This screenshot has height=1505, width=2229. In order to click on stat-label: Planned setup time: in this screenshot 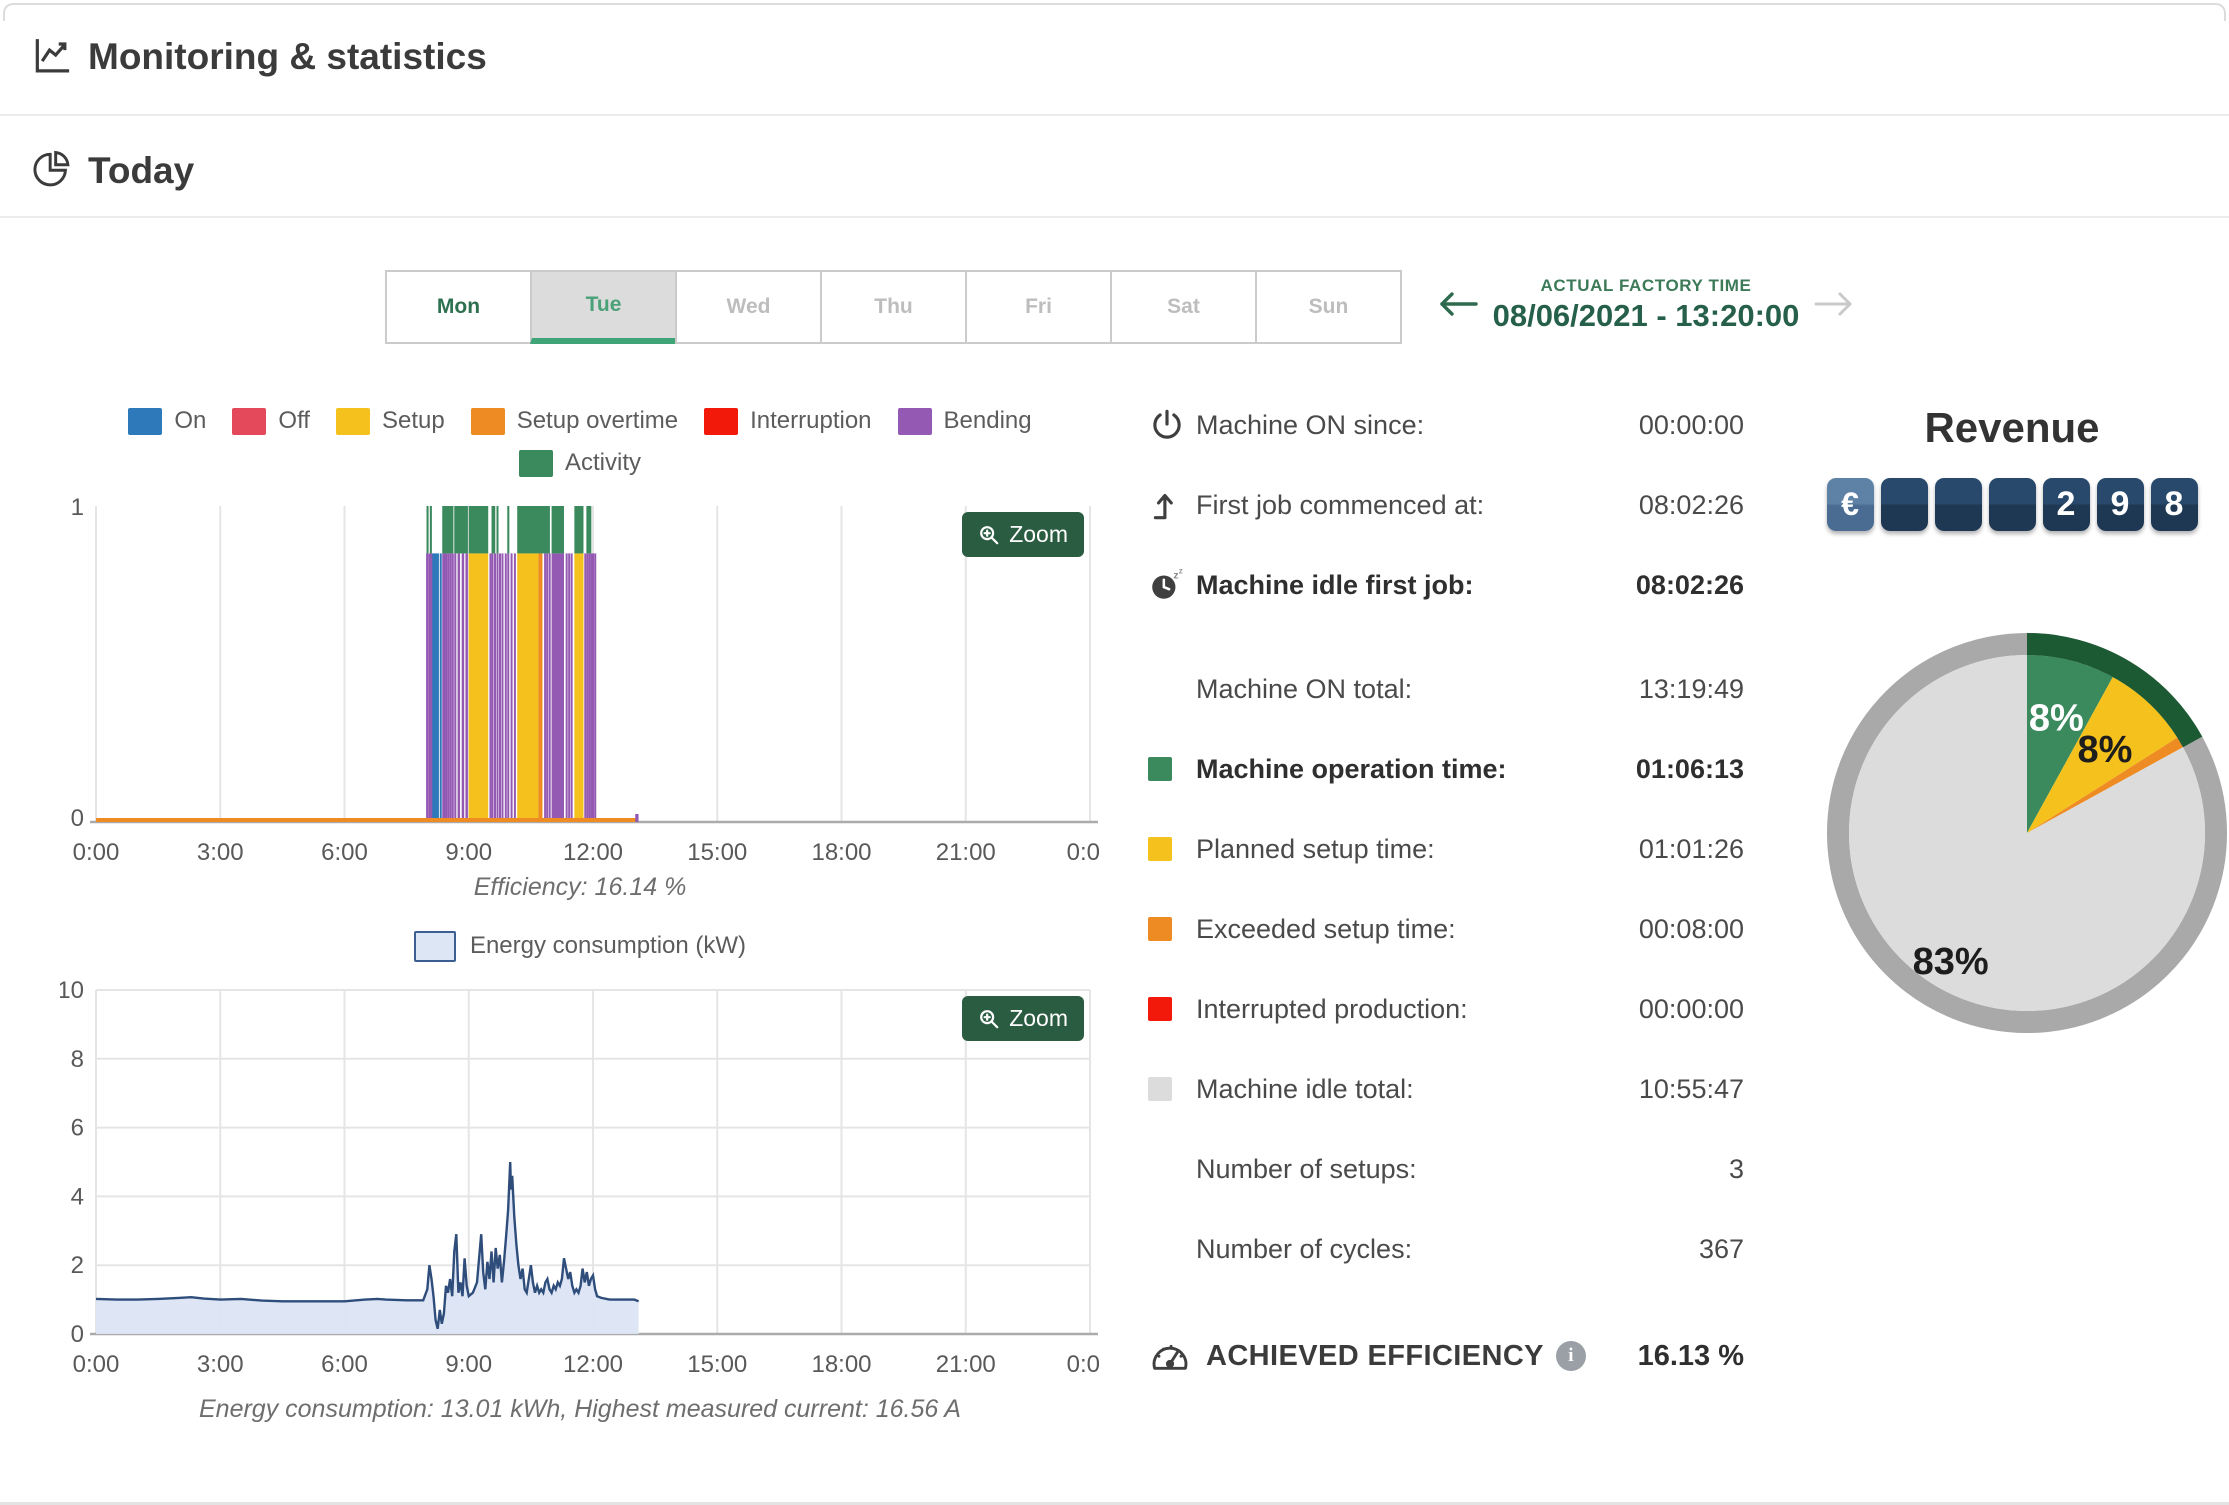, I will do `click(1315, 848)`.